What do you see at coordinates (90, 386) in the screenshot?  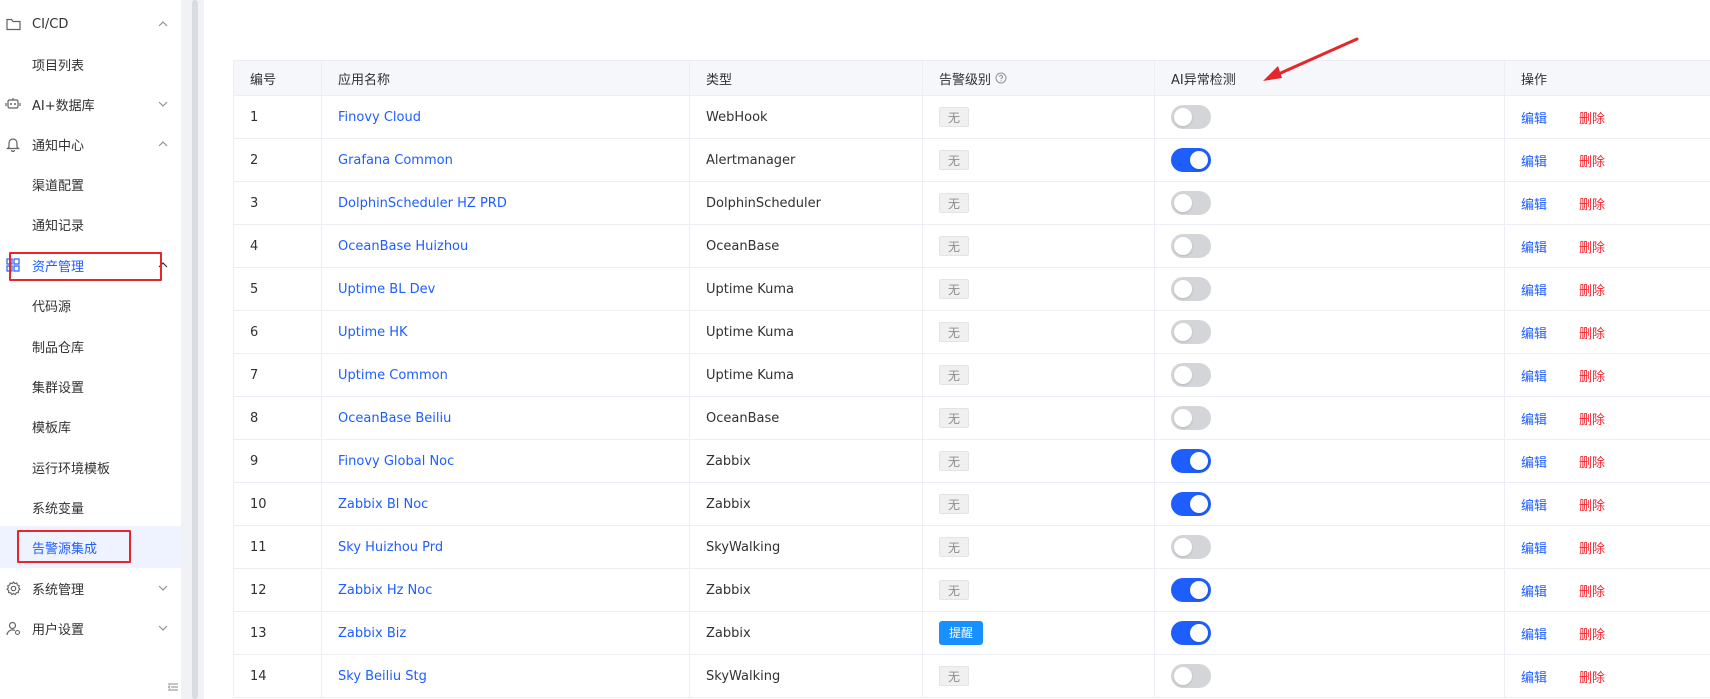 I see `sidebar-item-cluster-settings: 集群设置` at bounding box center [90, 386].